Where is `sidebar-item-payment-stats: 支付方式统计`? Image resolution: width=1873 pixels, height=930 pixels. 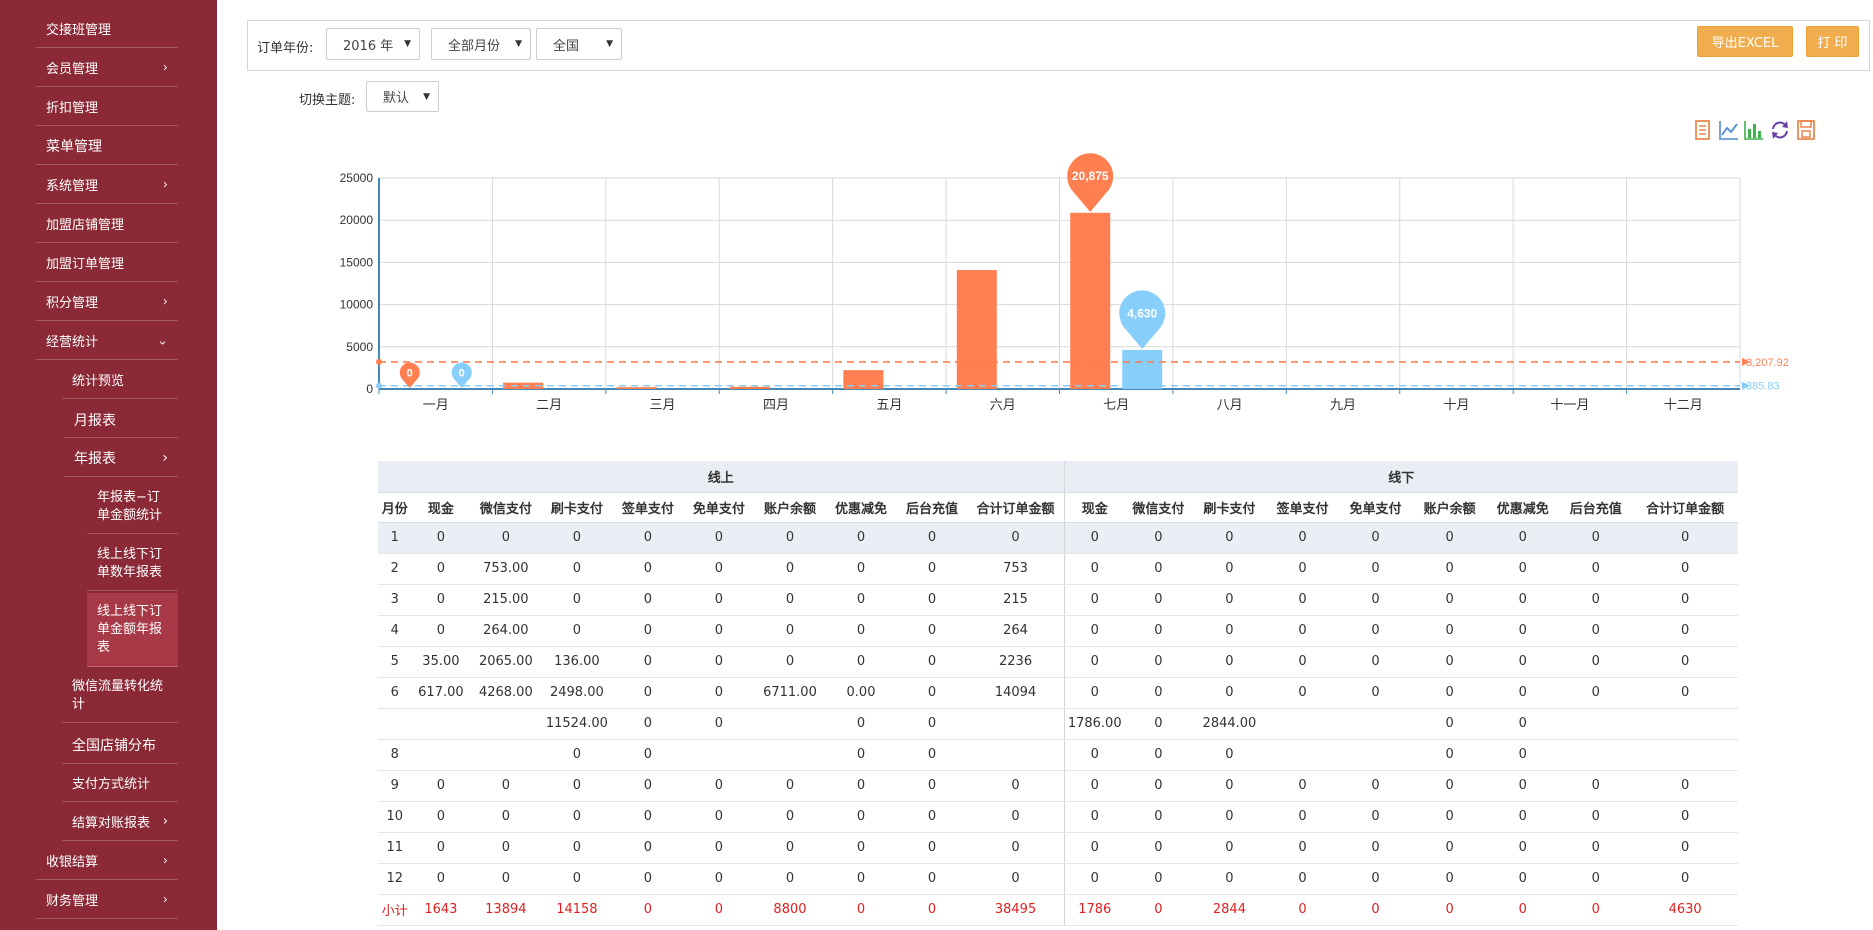
sidebar-item-payment-stats: 支付方式统计 is located at coordinates (120, 783).